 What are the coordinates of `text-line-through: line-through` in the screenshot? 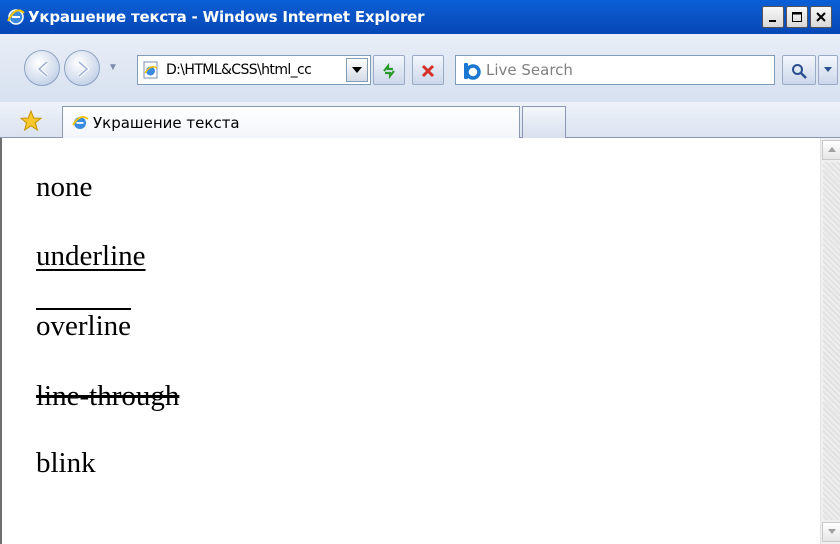 It's located at (108, 396).